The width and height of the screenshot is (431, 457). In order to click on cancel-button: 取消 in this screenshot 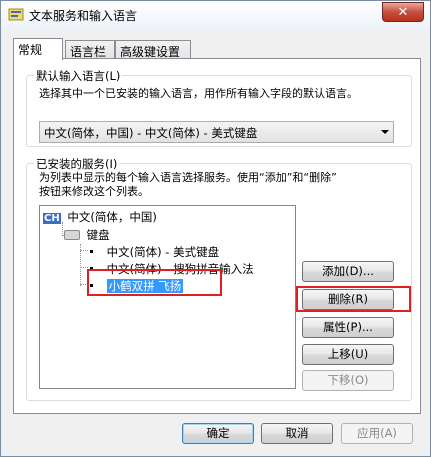, I will do `click(297, 433)`.